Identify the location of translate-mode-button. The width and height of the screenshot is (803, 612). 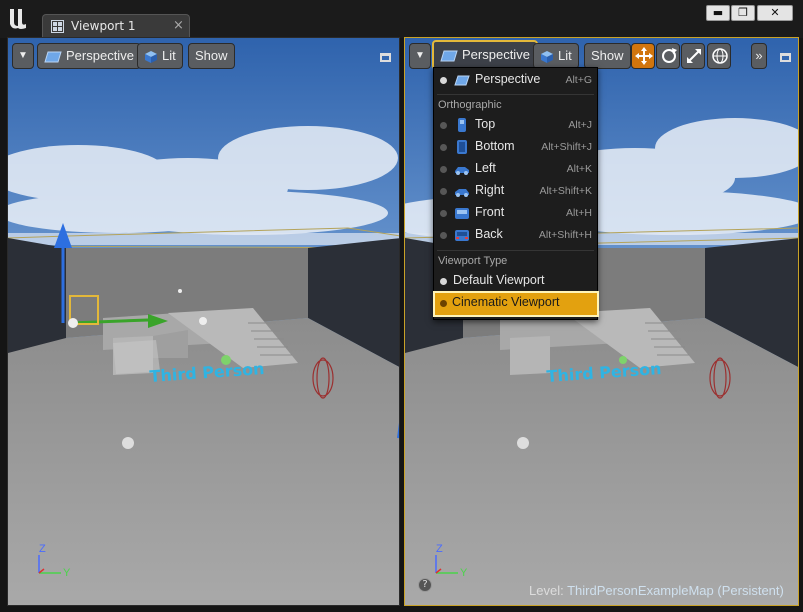
(643, 56).